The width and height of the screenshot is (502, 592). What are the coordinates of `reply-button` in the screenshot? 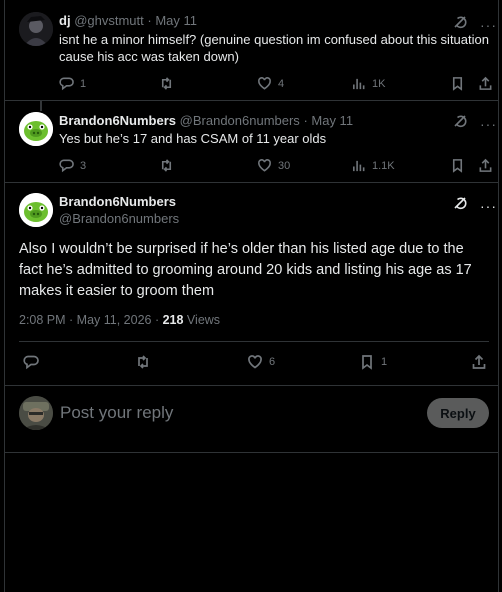 It's located at (34, 362).